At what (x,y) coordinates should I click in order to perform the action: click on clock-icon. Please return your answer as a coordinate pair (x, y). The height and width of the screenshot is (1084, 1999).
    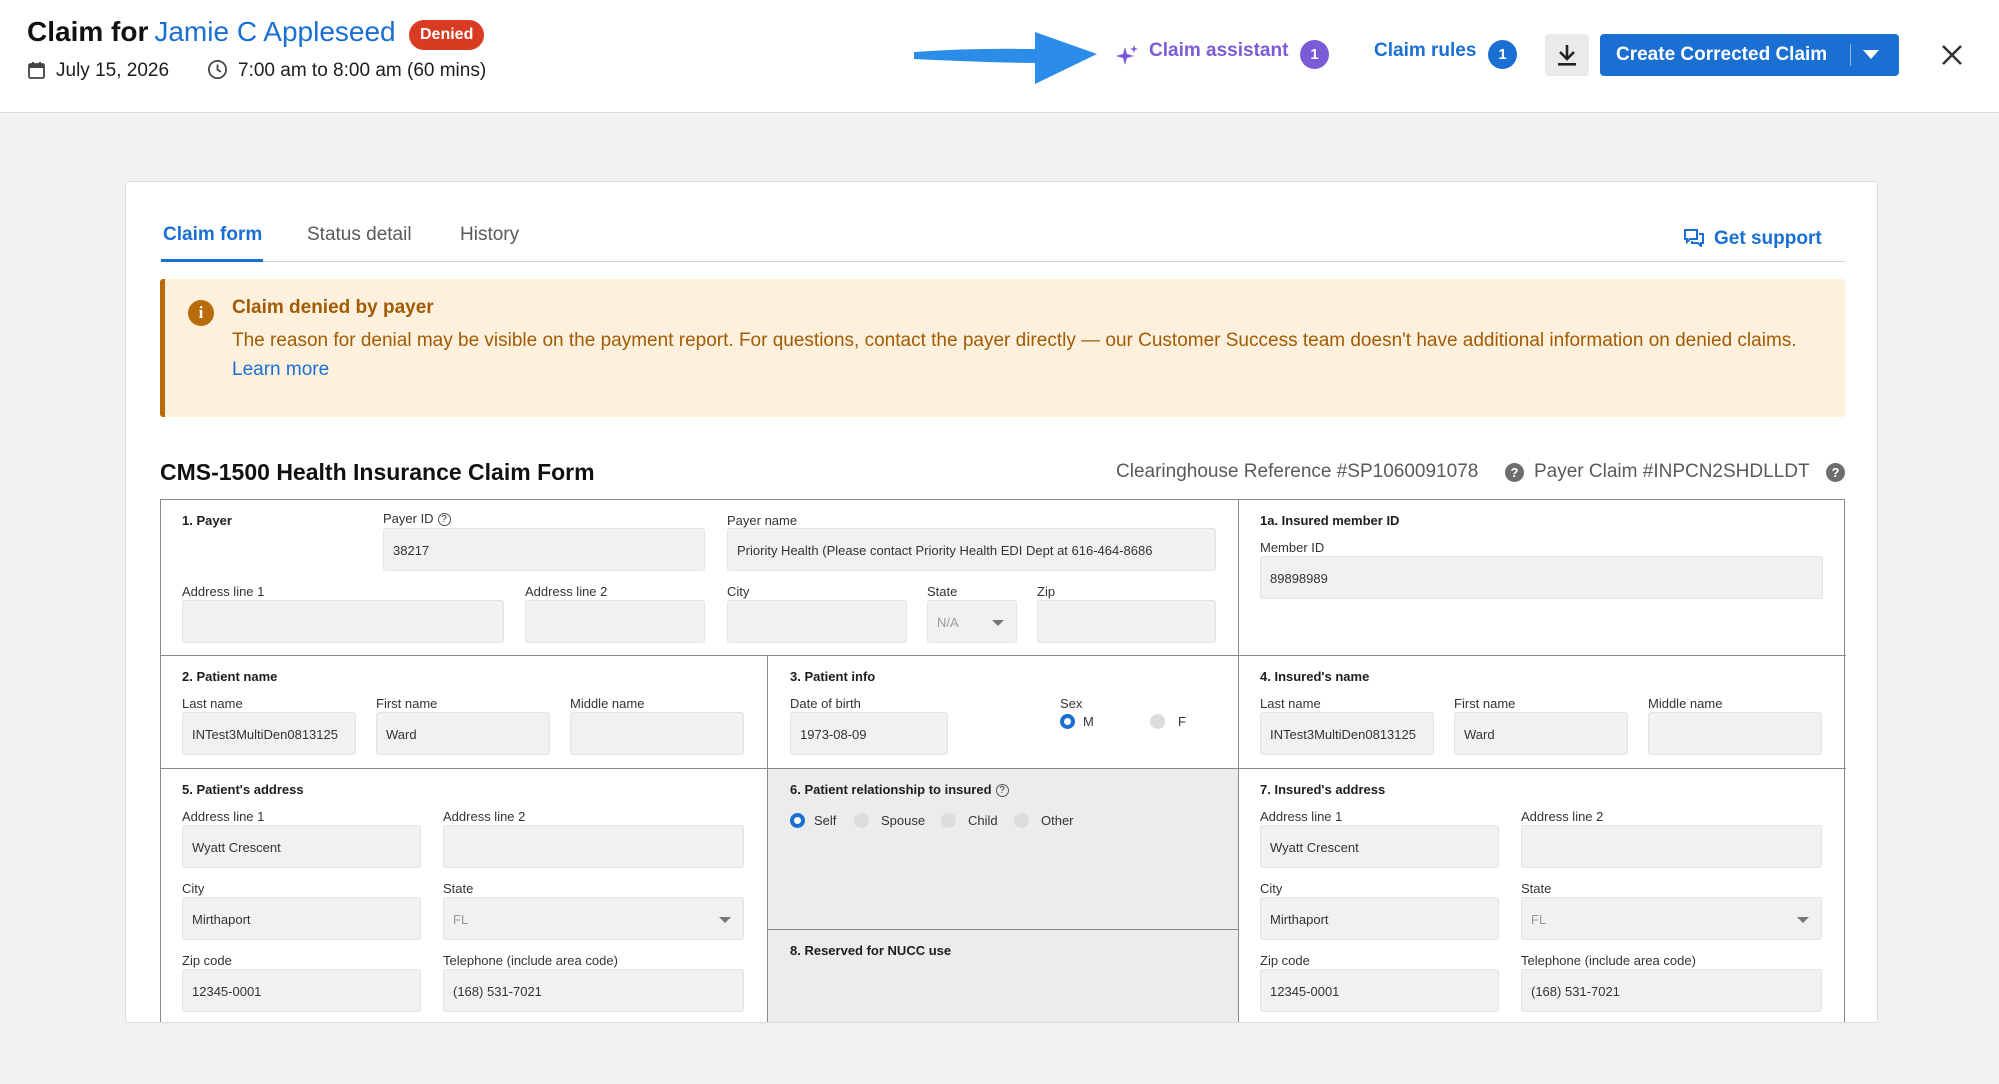
    Looking at the image, I should click on (217, 69).